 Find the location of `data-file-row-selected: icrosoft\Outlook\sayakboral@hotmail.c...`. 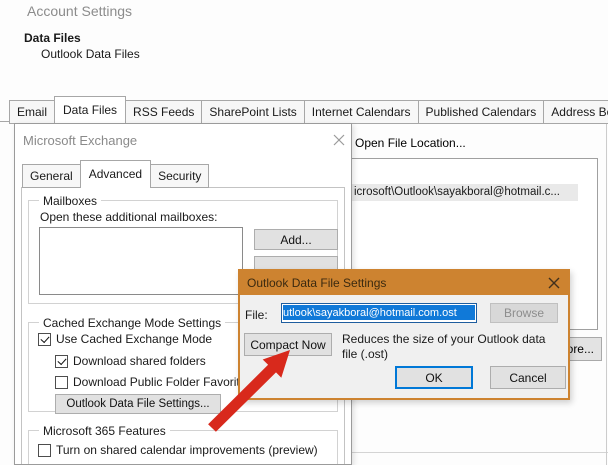

data-file-row-selected: icrosoft\Outlook\sayakboral@hotmail.c... is located at coordinates (459, 192).